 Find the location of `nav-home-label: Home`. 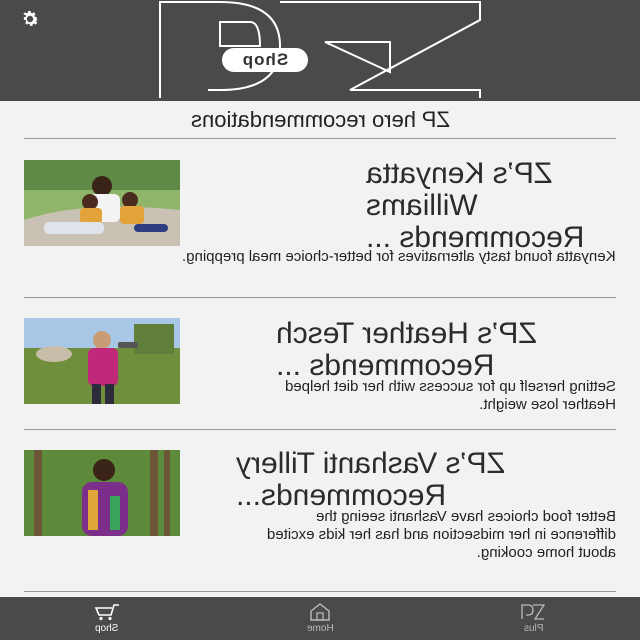

nav-home-label: Home is located at coordinates (320, 628).